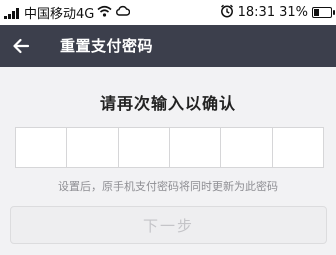 Image resolution: width=336 pixels, height=255 pixels. Describe the element at coordinates (293, 12) in the screenshot. I see `battery-percent: 31%` at that location.